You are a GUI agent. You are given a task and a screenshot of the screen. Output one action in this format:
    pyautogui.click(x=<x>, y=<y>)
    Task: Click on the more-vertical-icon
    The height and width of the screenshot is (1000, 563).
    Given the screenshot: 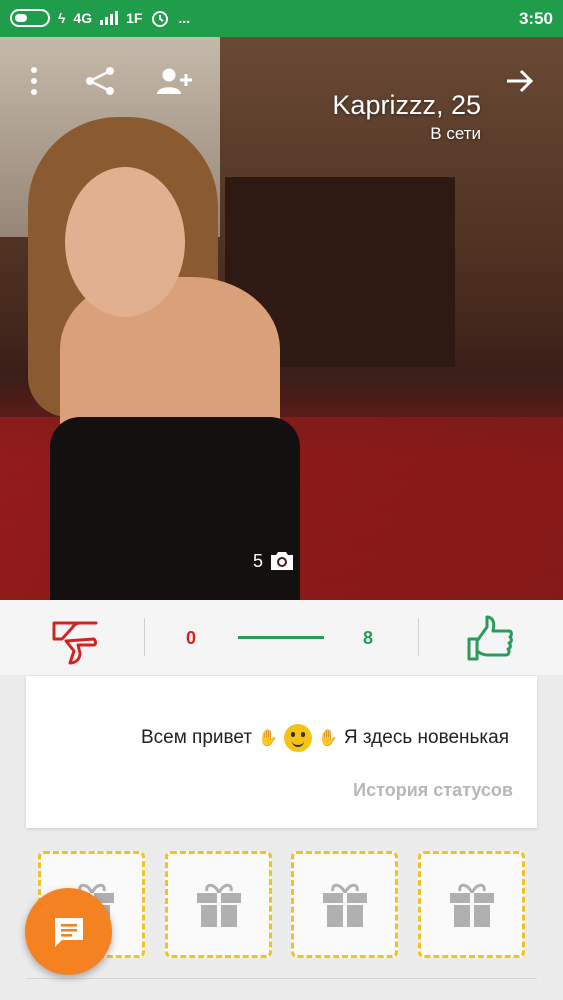 What is the action you would take?
    pyautogui.click(x=34, y=81)
    